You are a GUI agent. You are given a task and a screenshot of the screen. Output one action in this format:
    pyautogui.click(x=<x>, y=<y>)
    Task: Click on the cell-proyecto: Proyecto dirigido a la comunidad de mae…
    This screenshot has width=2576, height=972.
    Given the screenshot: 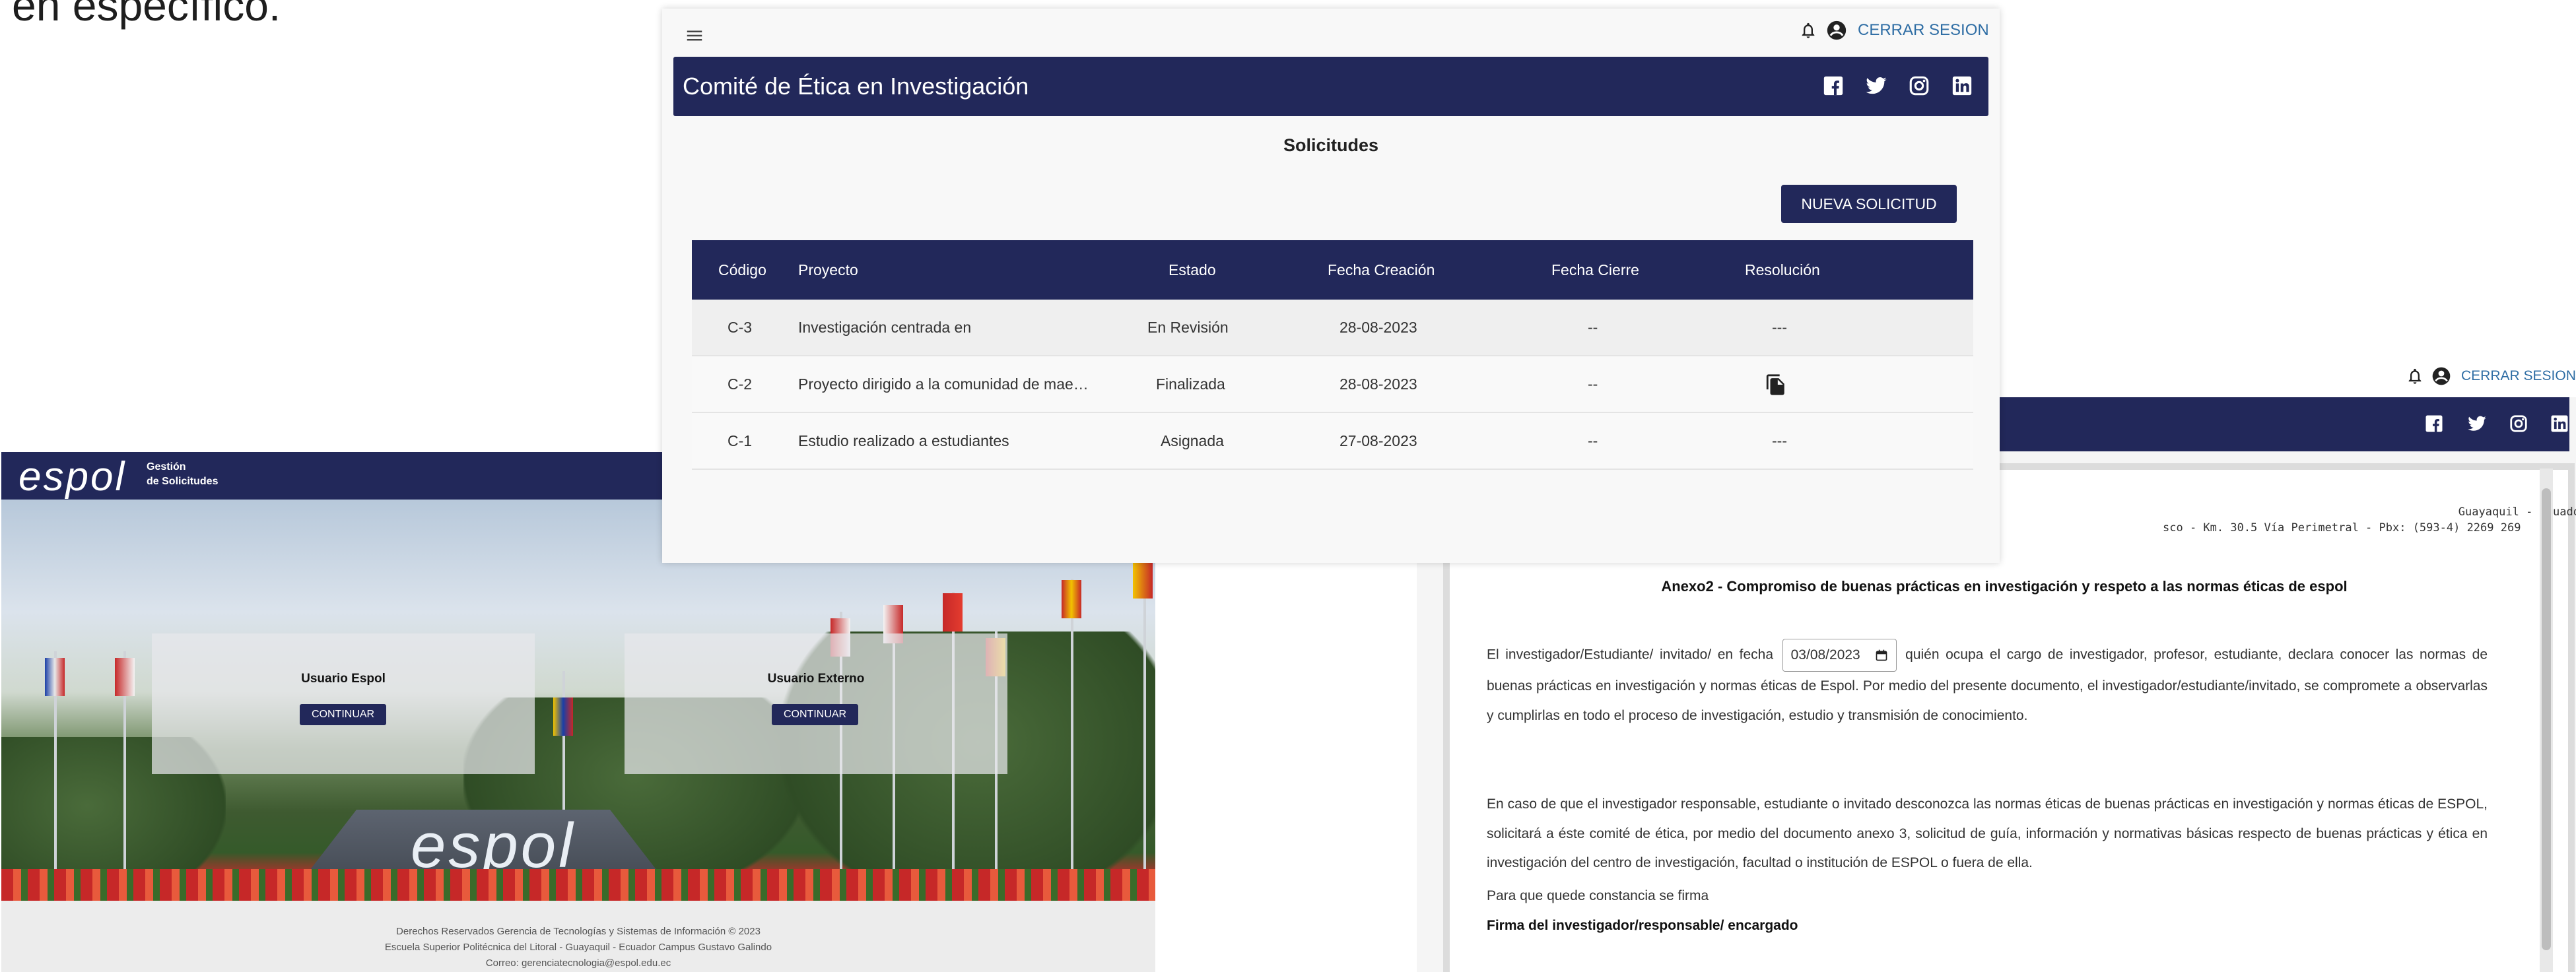 What is the action you would take?
    pyautogui.click(x=944, y=384)
    